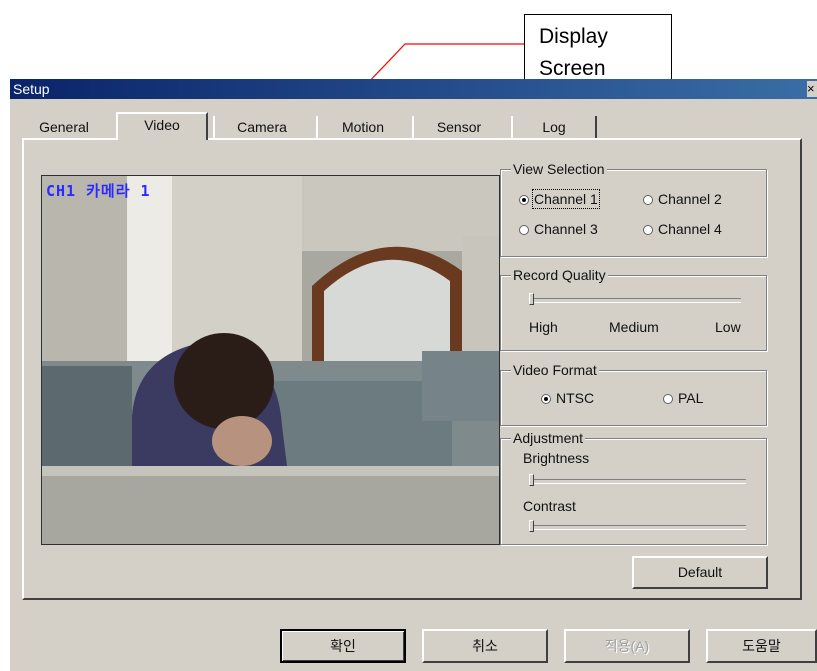  What do you see at coordinates (638, 527) in the screenshot?
I see `contrast-slider-track` at bounding box center [638, 527].